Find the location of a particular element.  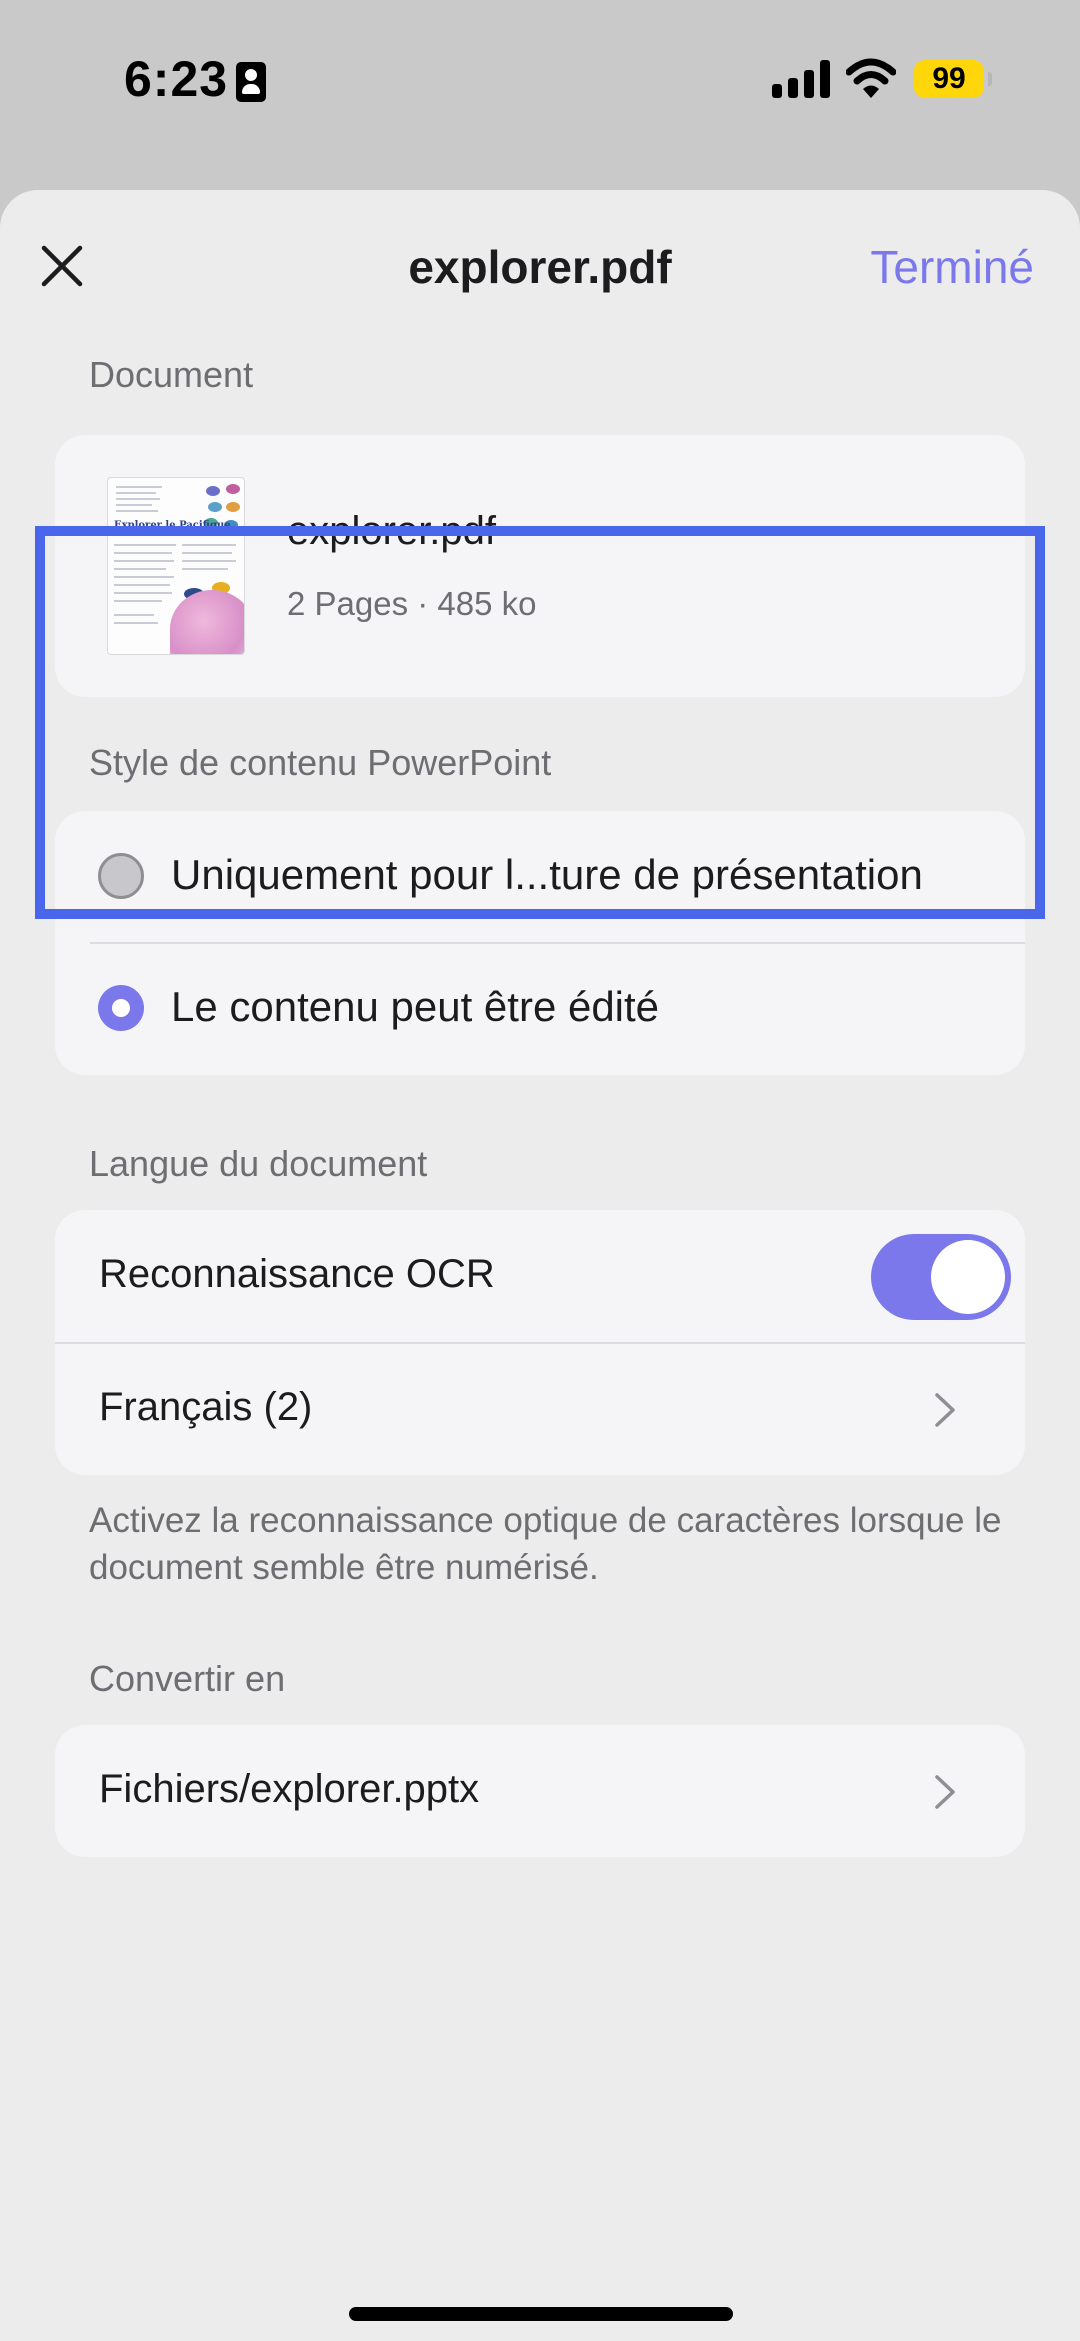

language-card: Reconnaissance OCR Français (2) is located at coordinates (540, 1342).